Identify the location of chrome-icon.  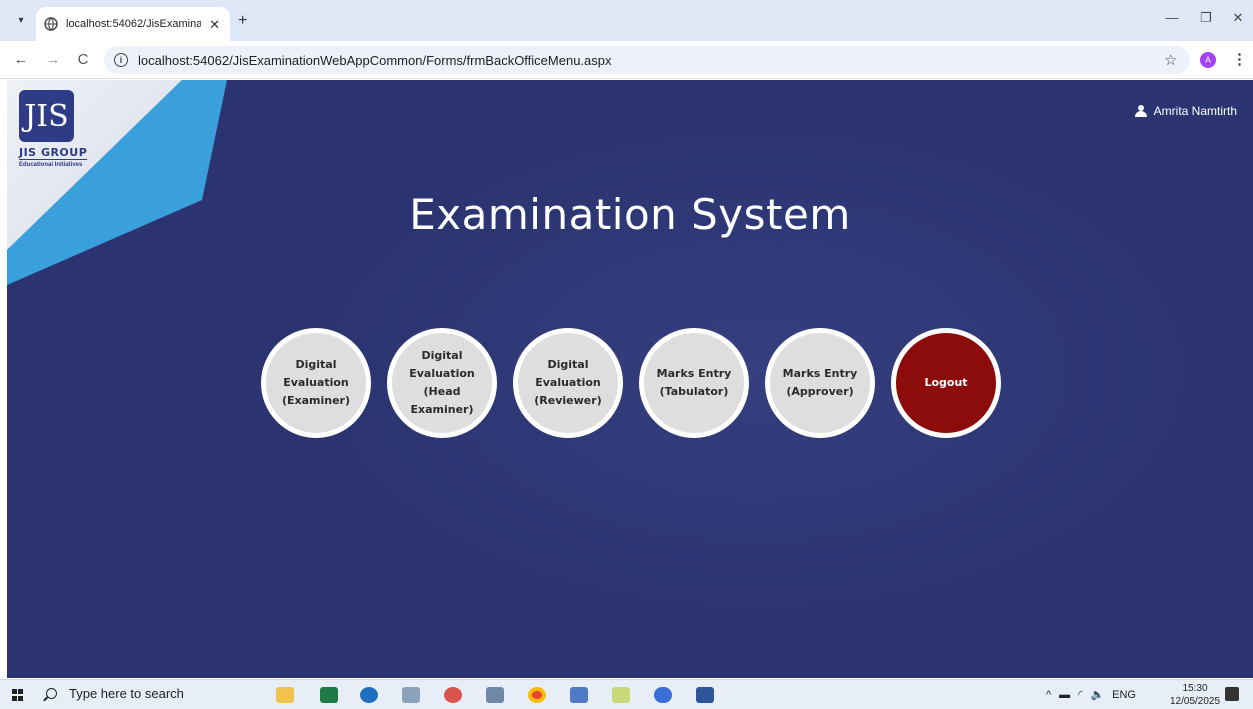
(537, 695).